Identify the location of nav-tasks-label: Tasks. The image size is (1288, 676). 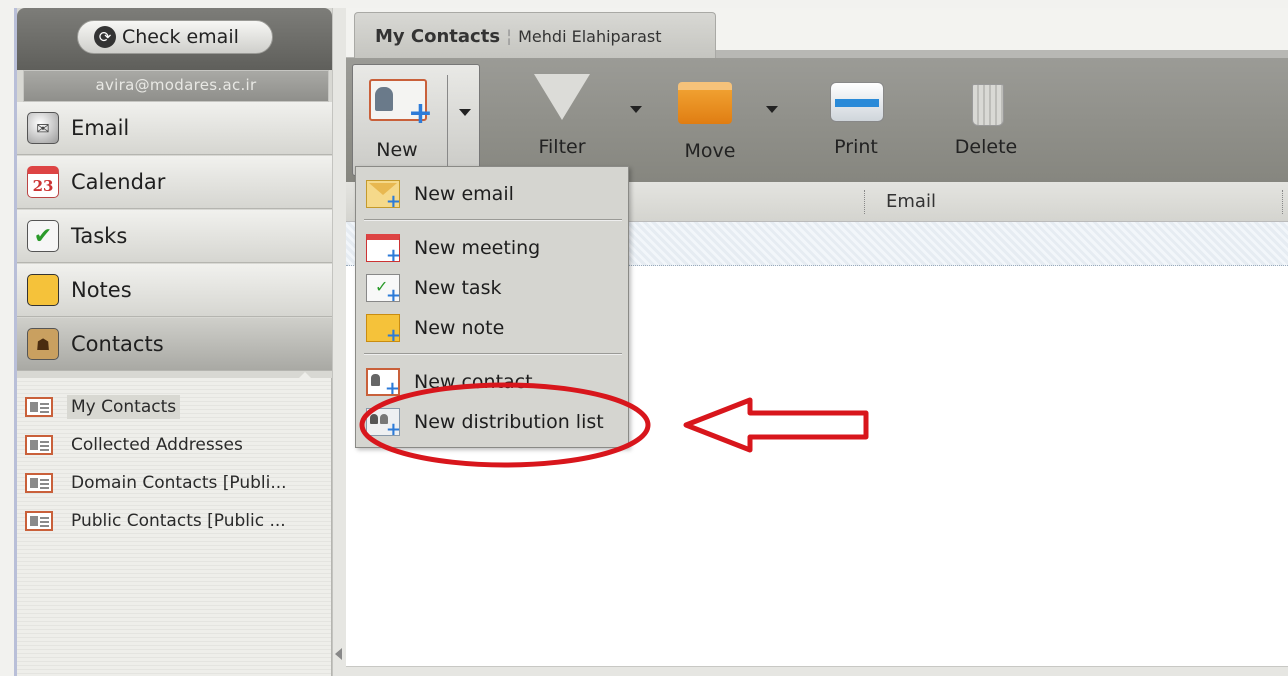
(99, 236).